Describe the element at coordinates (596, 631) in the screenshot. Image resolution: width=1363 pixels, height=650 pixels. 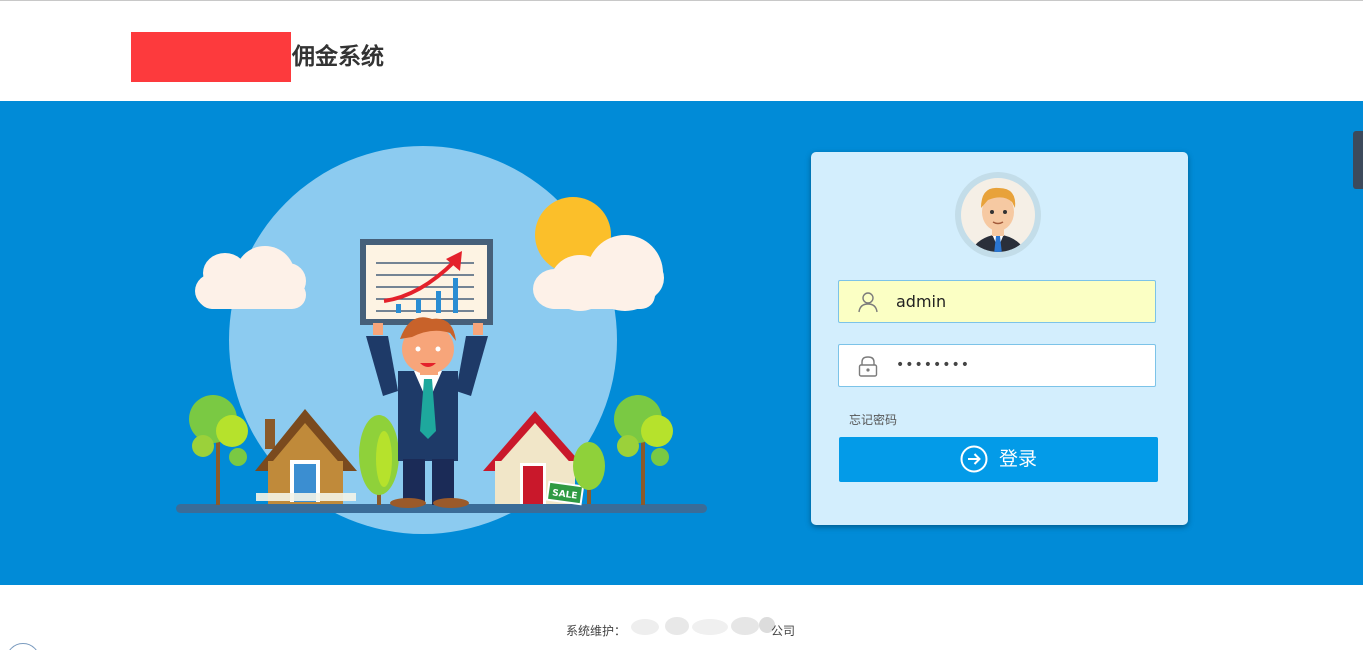
I see `maintenance-label: 系统维护：` at that location.